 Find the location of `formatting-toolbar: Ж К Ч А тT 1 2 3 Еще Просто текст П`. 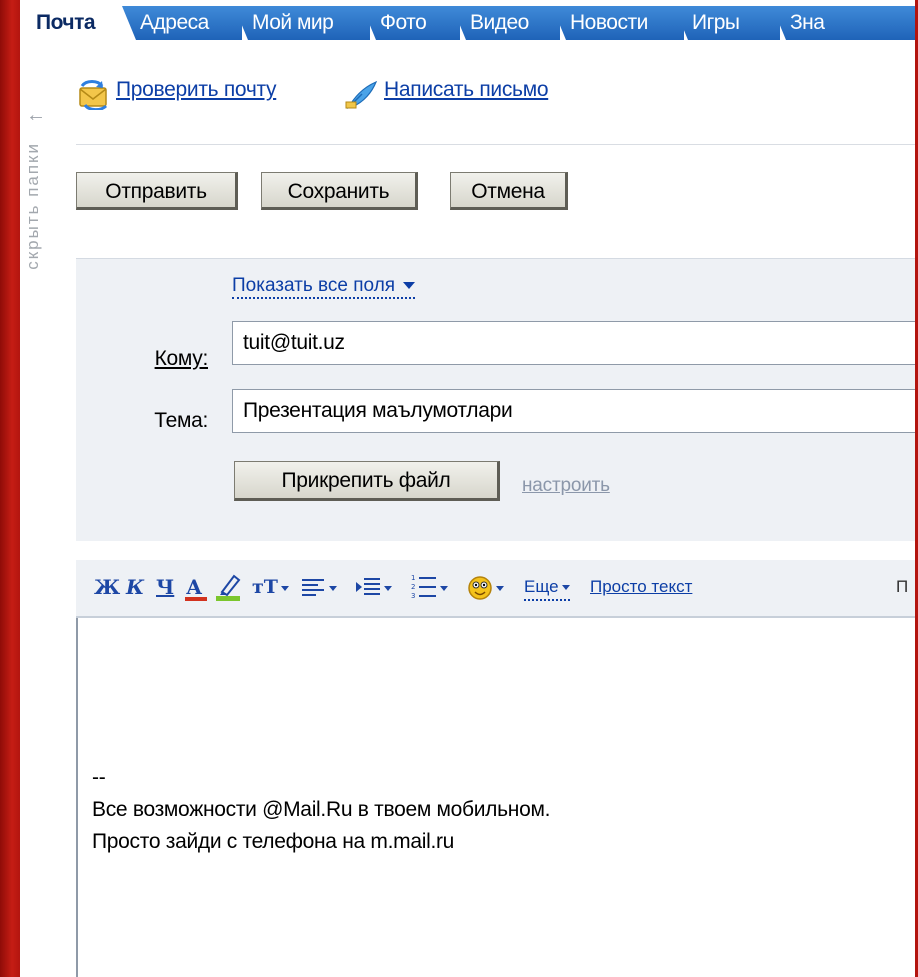

formatting-toolbar: Ж К Ч А тT 1 2 3 Еще Просто текст П is located at coordinates (495, 589).